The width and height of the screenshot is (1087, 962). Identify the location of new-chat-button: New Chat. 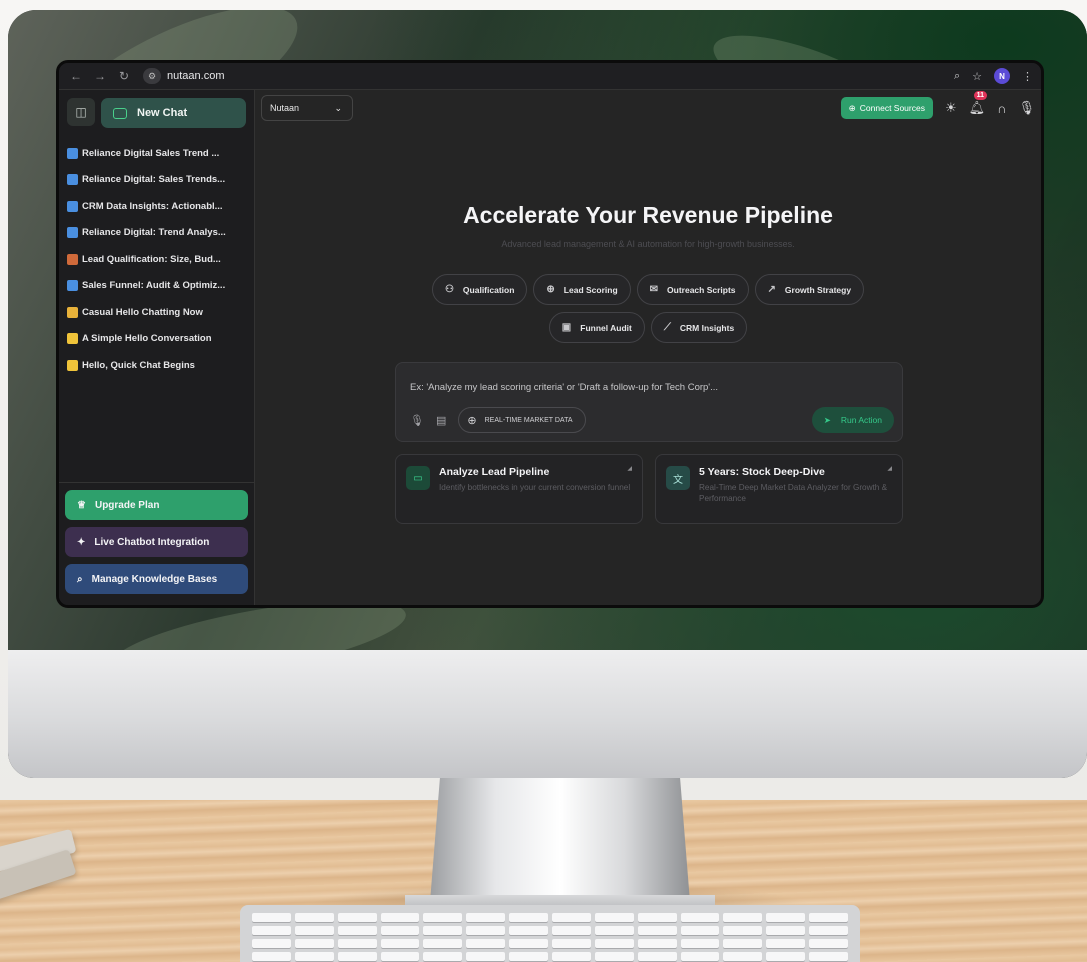
(173, 113).